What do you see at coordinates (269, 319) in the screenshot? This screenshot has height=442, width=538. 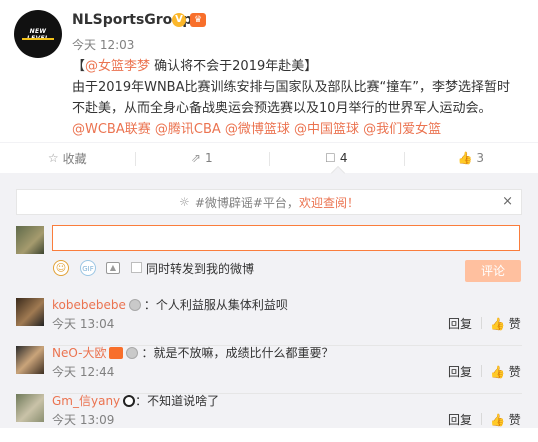 I see `comment-item: kobebebebe ：个人利益服从集体利益呗 今天 13:04 回复 👍 赞` at bounding box center [269, 319].